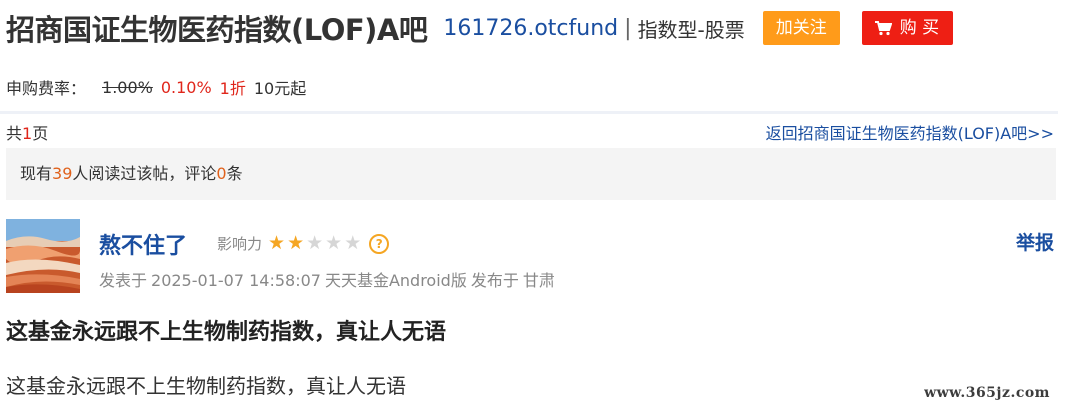  What do you see at coordinates (156, 87) in the screenshot?
I see `purchase-fee-row: 申购费率： 1.00% 0.10% 1折 10元起` at bounding box center [156, 87].